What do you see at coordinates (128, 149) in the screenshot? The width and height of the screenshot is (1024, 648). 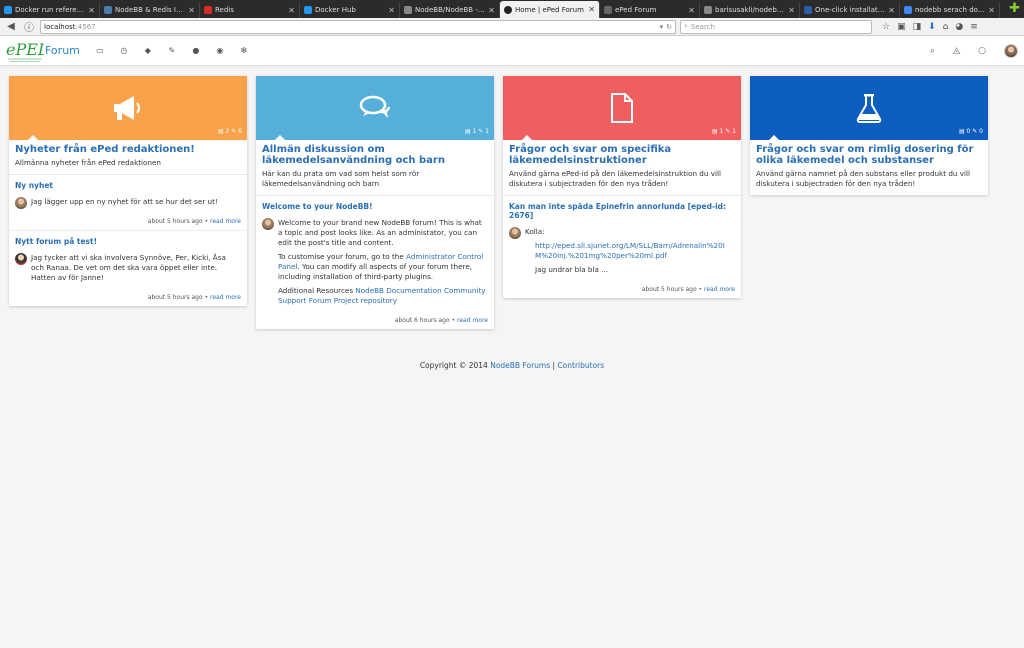 I see `category-title: Nyheter från ePed redaktionen!` at bounding box center [128, 149].